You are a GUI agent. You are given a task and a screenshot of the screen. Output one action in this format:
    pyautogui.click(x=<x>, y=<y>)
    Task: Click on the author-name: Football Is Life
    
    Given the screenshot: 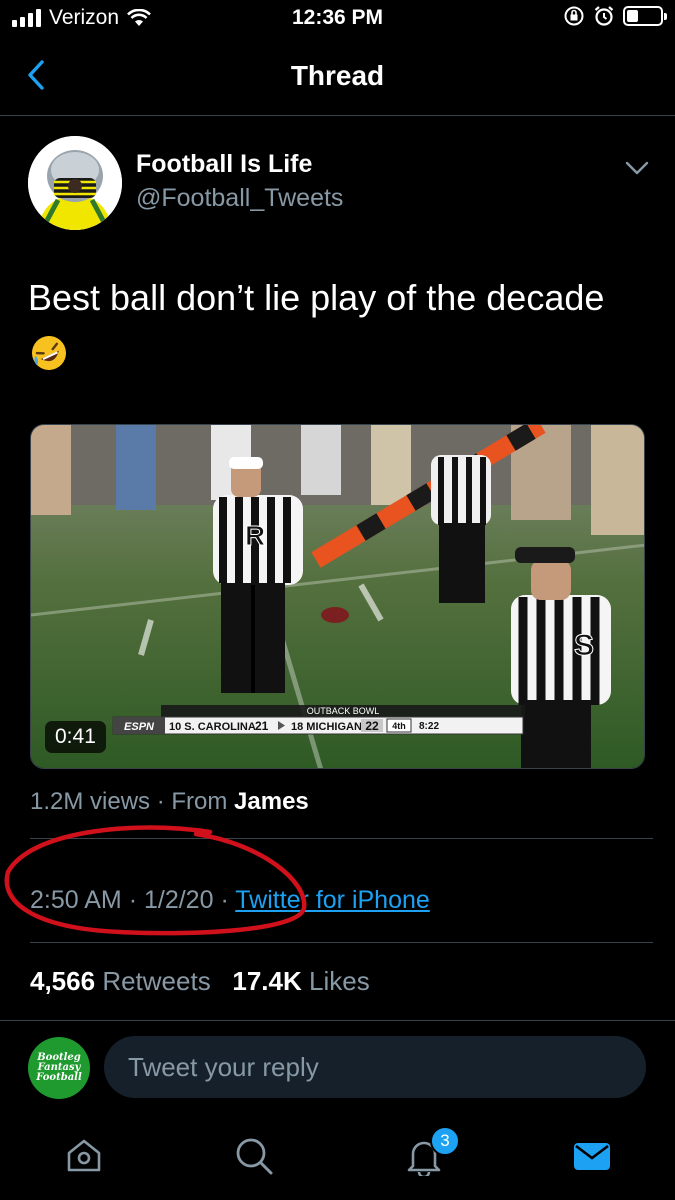 What is the action you would take?
    pyautogui.click(x=224, y=164)
    